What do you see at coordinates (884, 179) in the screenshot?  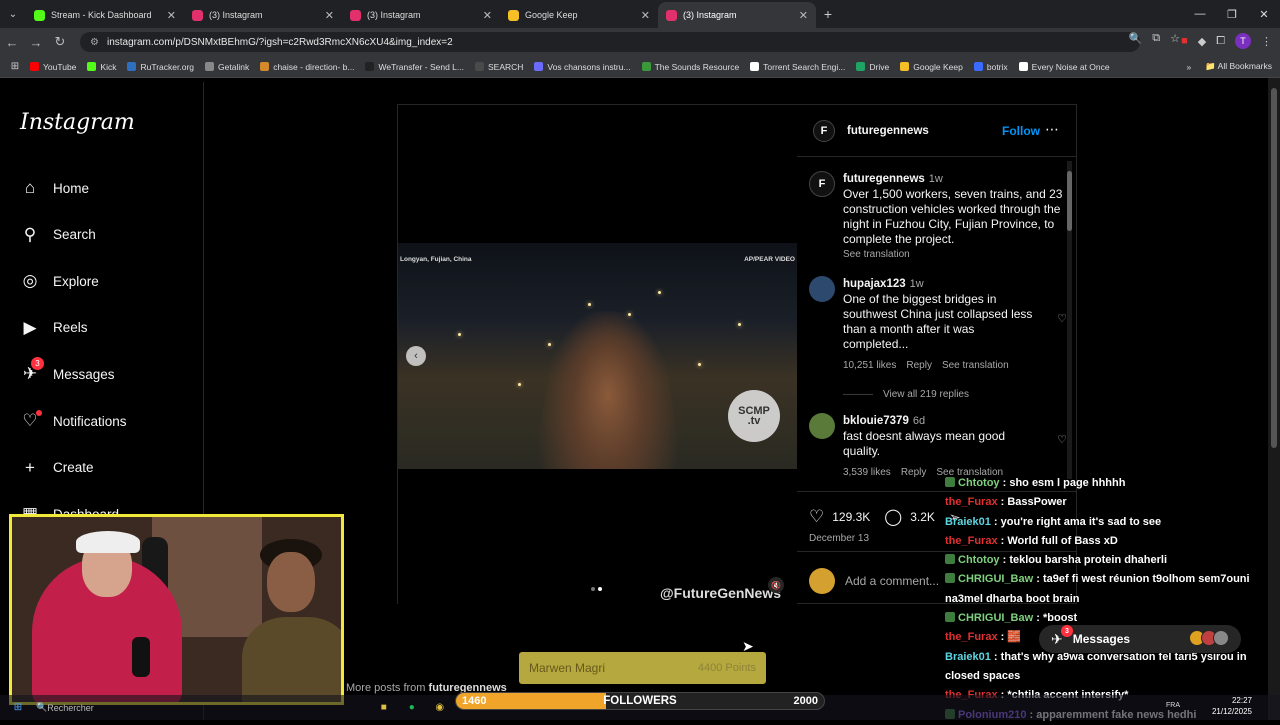 I see `caption-username: futuregennews` at bounding box center [884, 179].